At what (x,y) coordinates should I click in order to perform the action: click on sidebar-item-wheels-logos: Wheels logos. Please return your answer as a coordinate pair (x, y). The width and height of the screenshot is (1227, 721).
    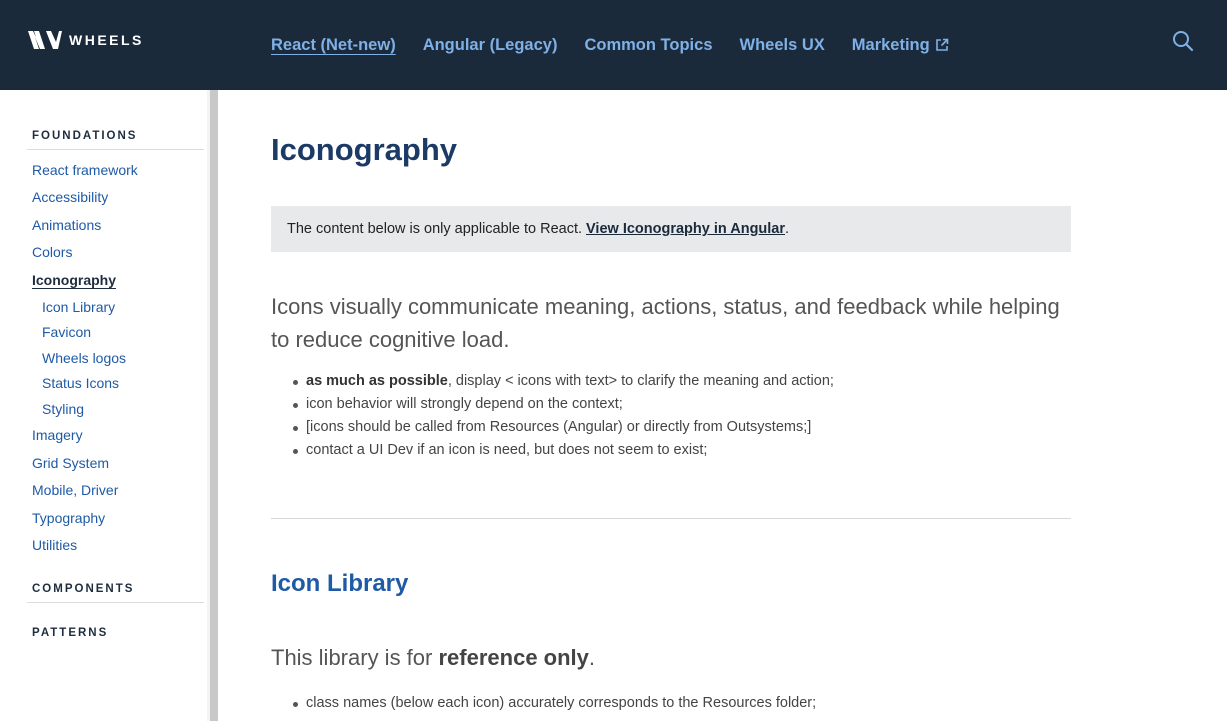
    Looking at the image, I should click on (84, 358).